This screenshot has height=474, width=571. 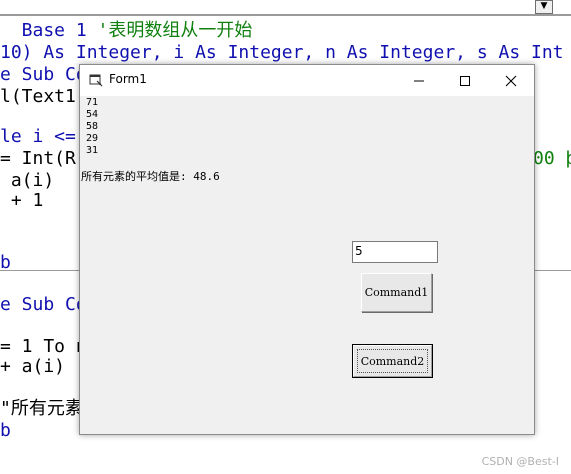 I want to click on minimize-icon, so click(x=419, y=80).